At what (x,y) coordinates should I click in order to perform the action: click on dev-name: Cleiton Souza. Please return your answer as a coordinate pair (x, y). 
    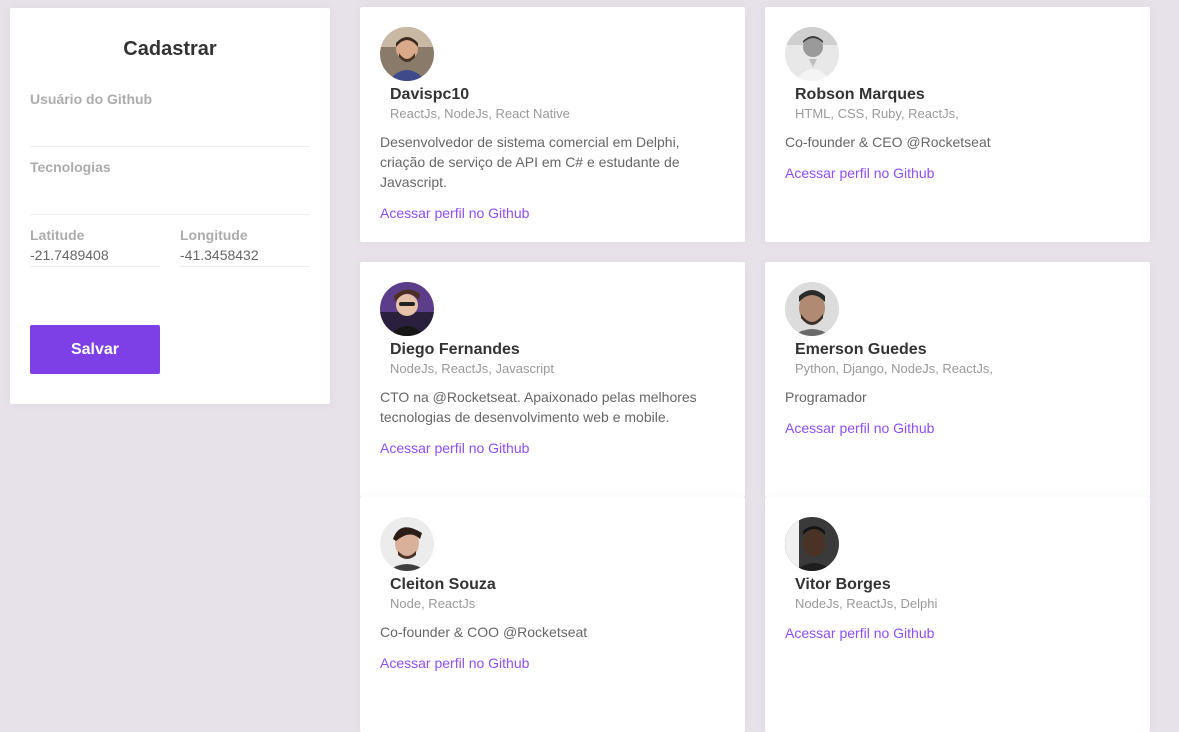
    Looking at the image, I should click on (443, 584).